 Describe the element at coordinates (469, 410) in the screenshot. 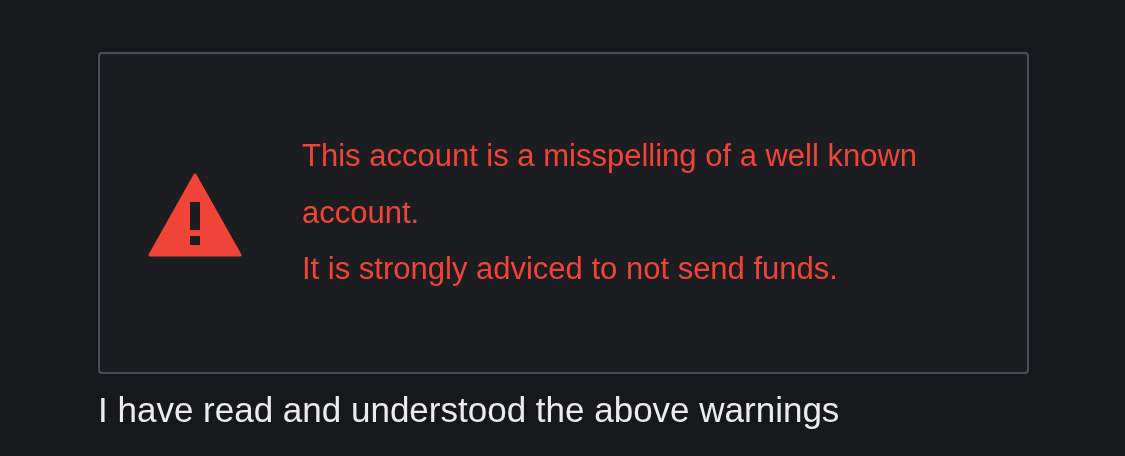

I see `confirmation-text: I have read and understood the above warnings` at that location.